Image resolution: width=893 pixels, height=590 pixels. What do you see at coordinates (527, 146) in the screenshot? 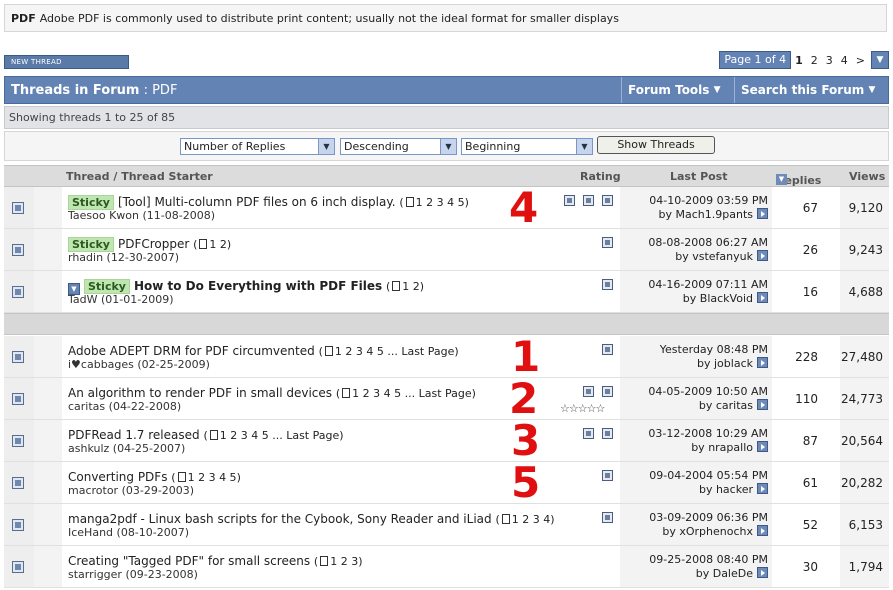
I see `sort-from-select: Beginning ▼` at bounding box center [527, 146].